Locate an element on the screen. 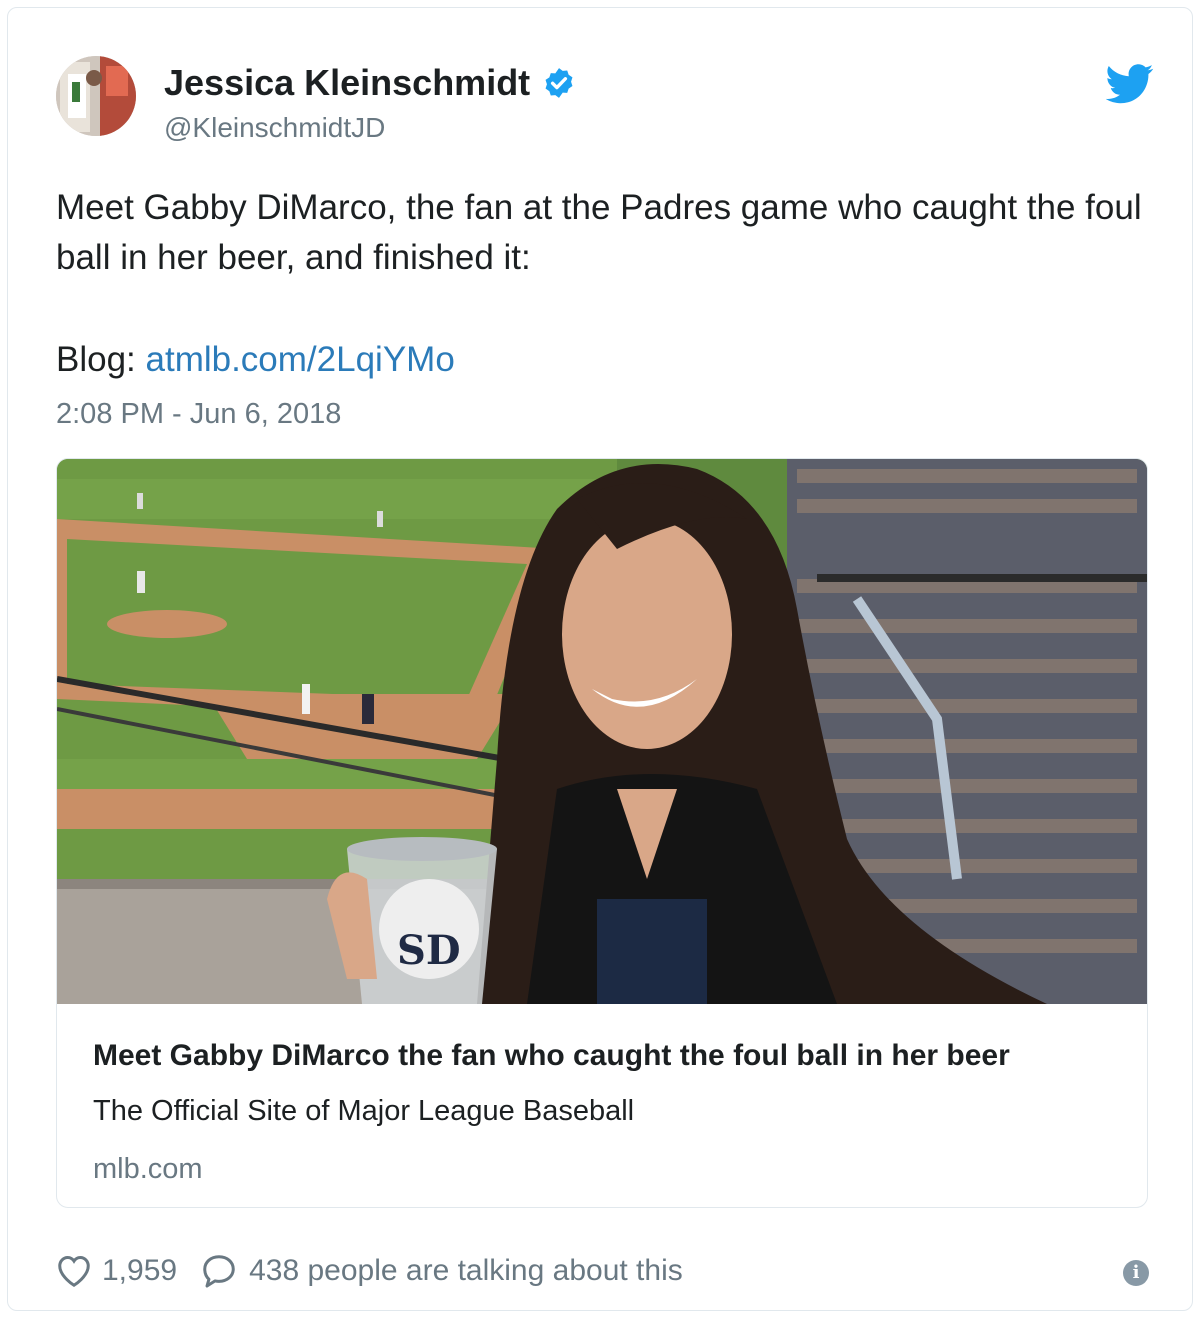 The image size is (1200, 1318). heart-icon is located at coordinates (74, 1271).